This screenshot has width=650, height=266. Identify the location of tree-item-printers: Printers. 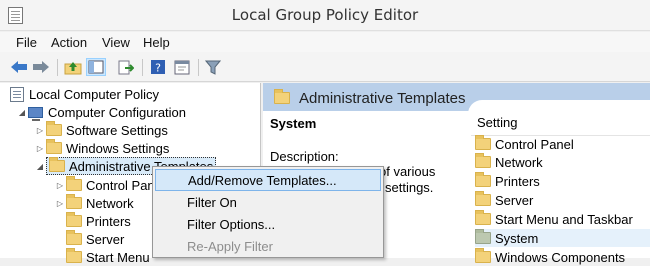
(92, 221).